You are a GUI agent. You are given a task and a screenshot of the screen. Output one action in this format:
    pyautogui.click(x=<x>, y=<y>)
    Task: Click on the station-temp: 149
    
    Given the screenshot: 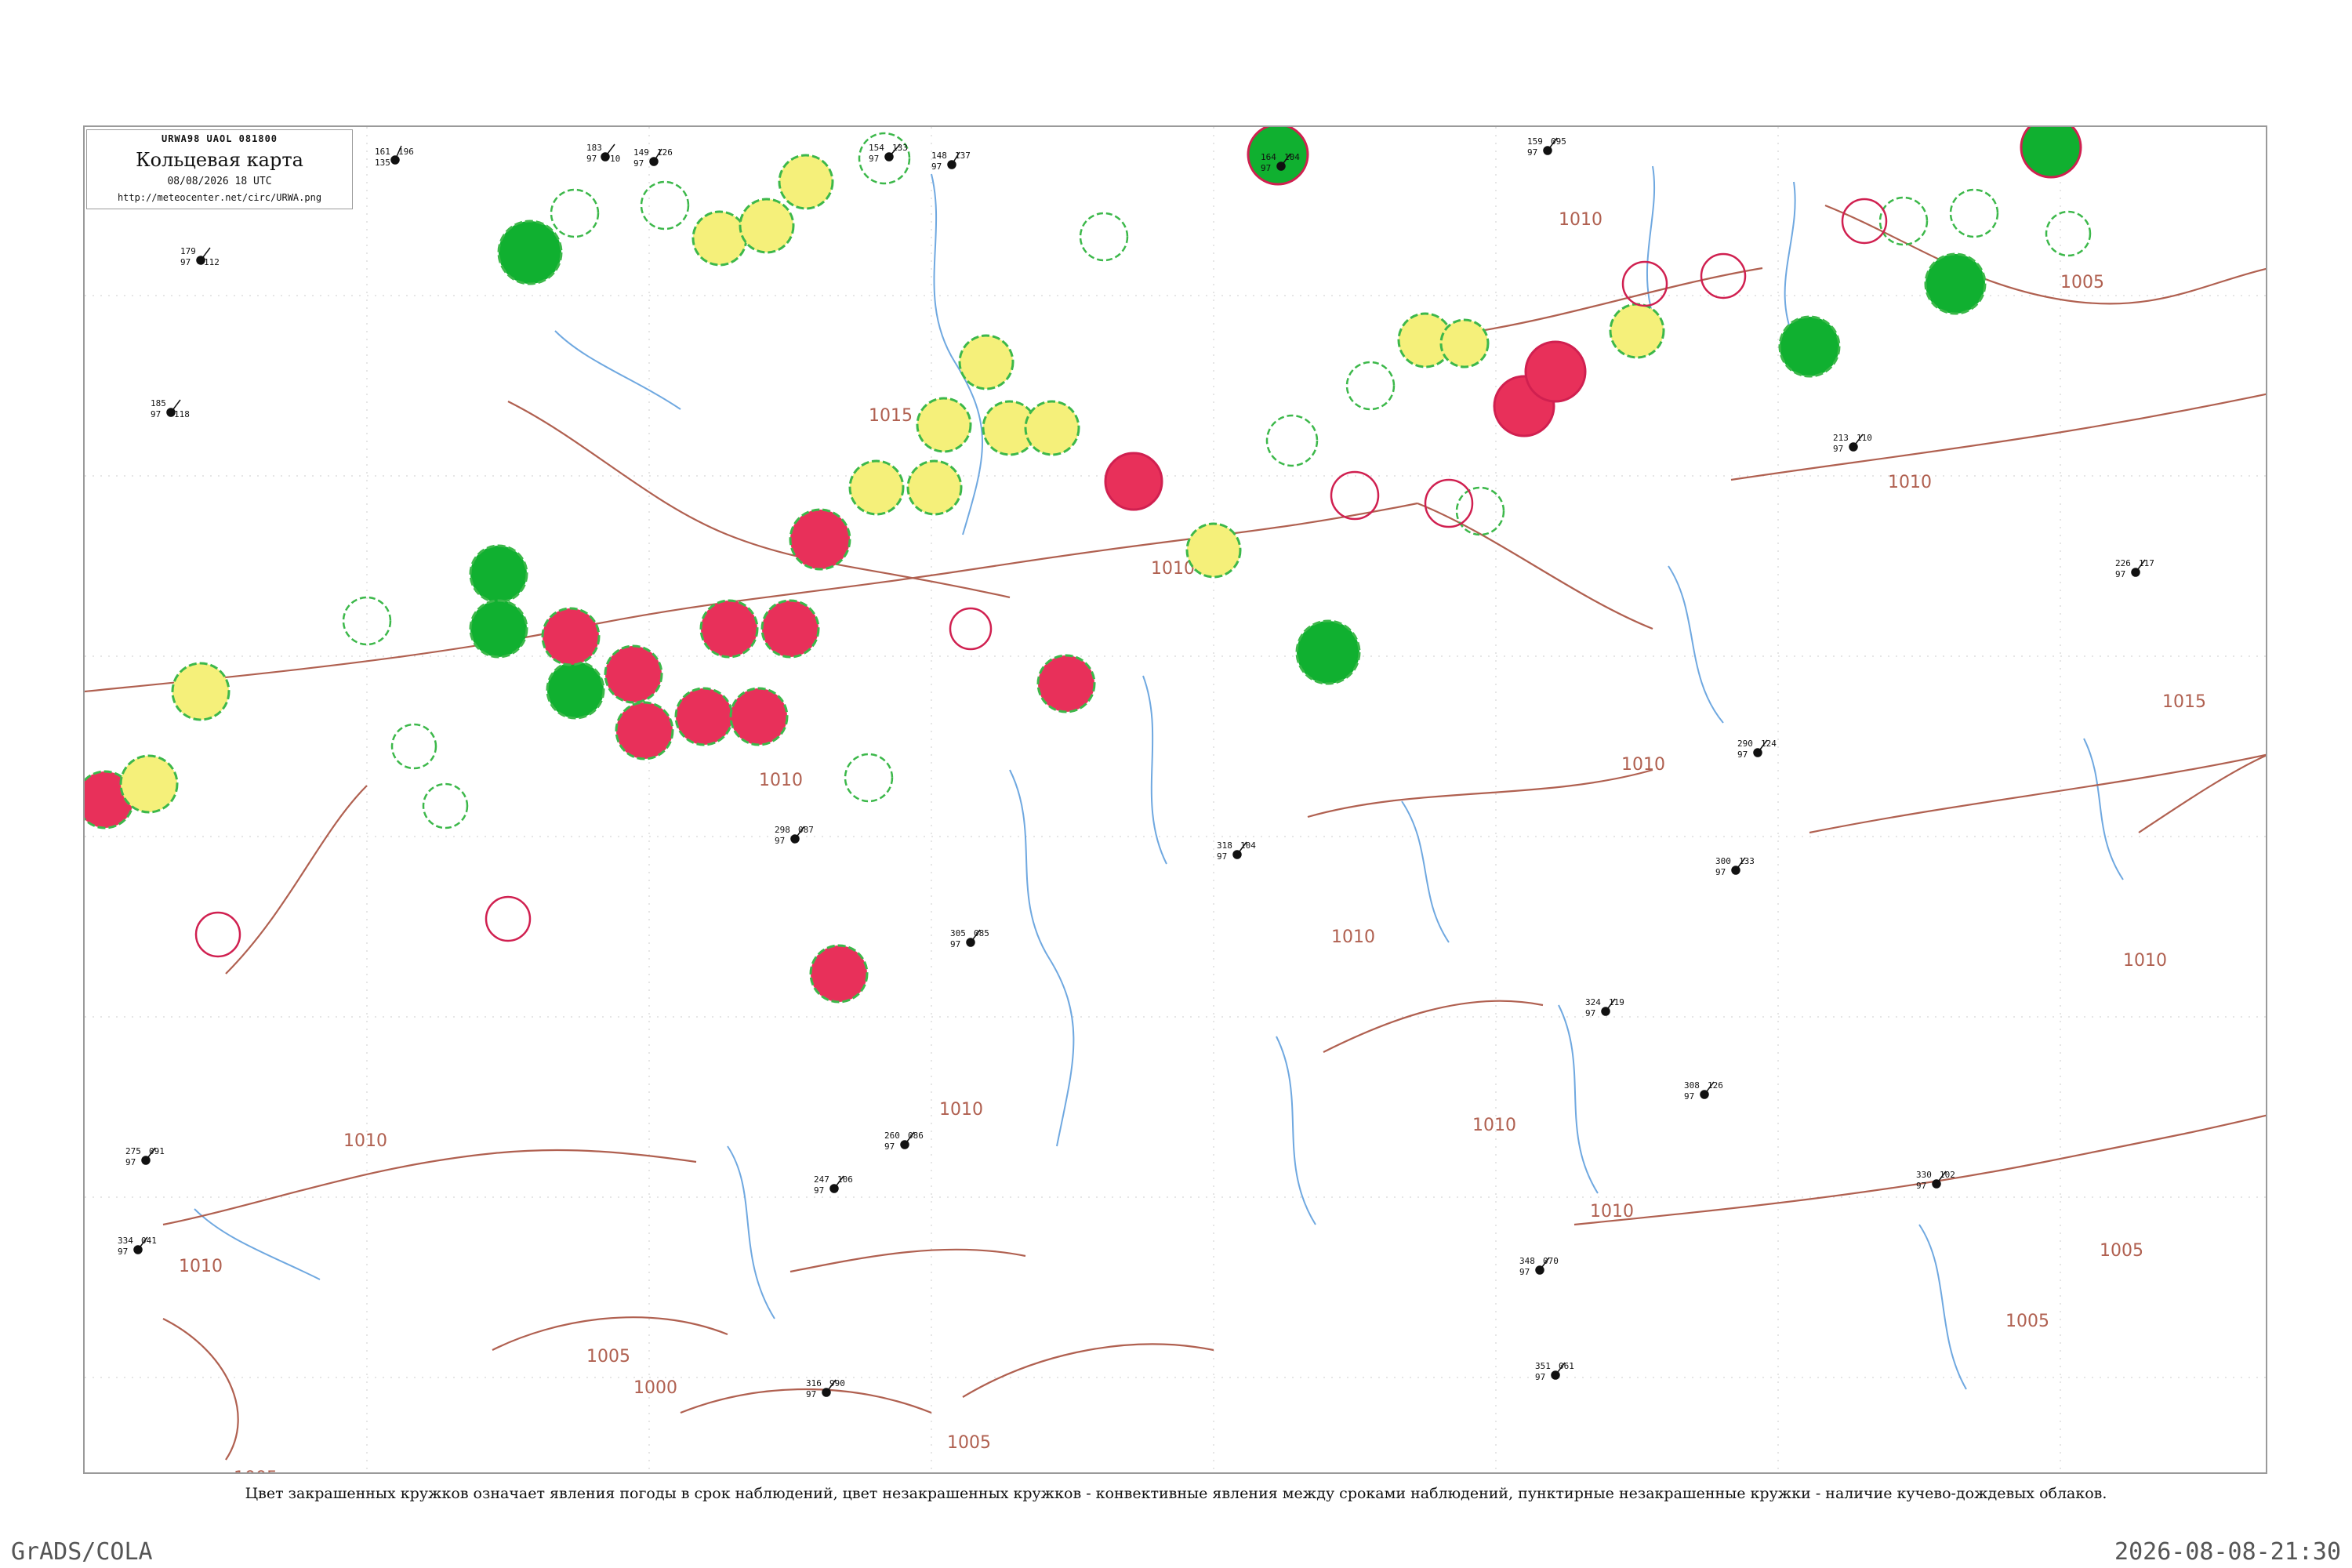 What is the action you would take?
    pyautogui.click(x=641, y=152)
    